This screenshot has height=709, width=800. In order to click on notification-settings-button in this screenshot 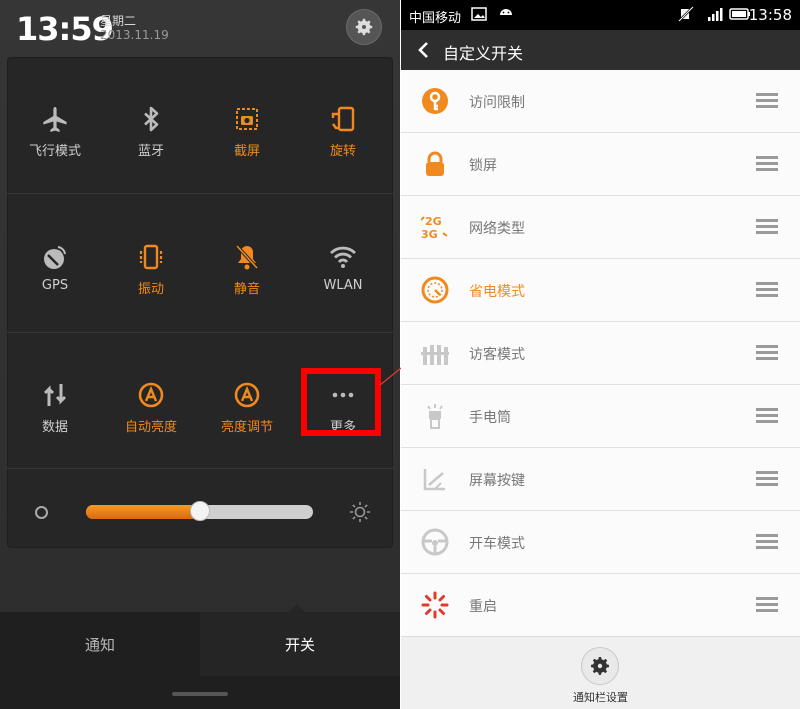, I will do `click(600, 666)`.